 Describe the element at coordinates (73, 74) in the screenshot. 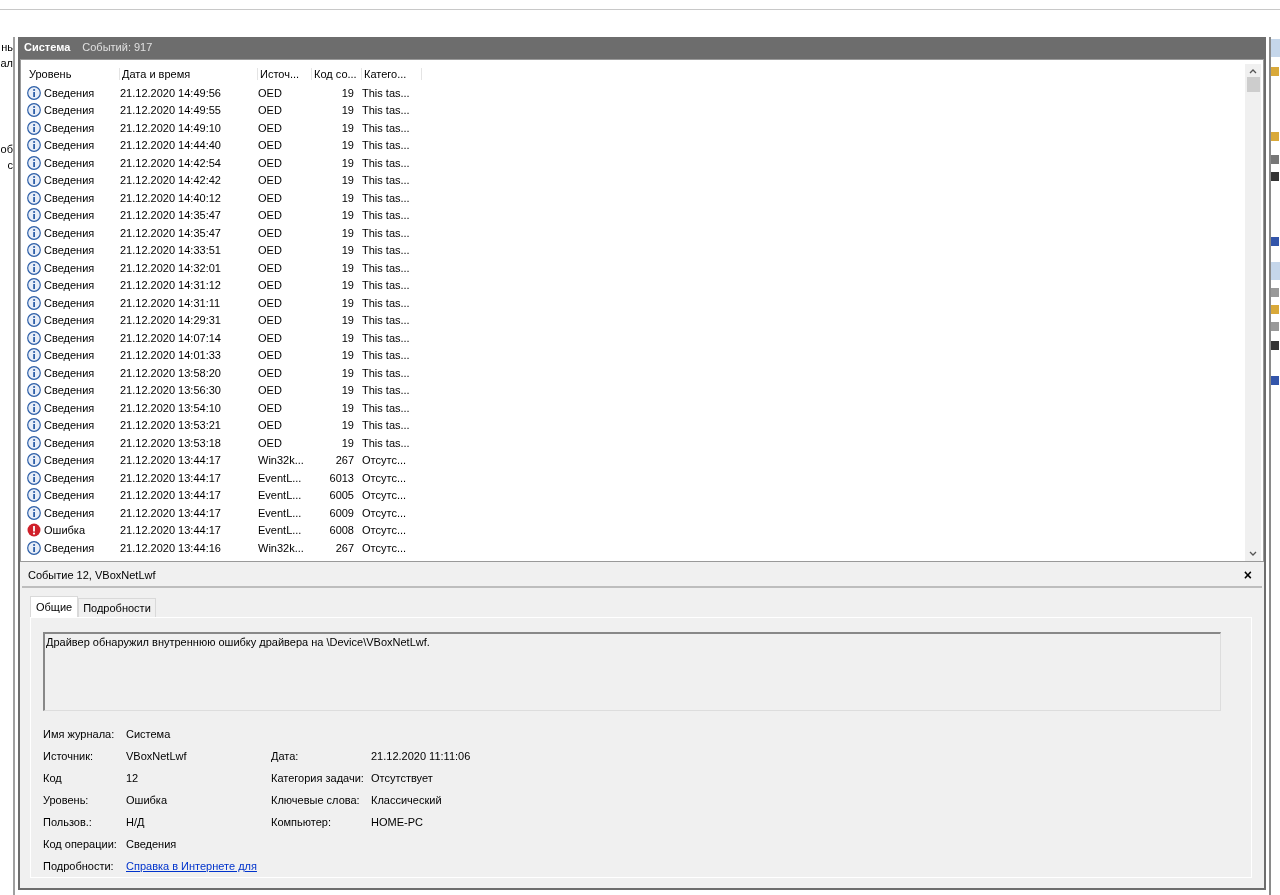

I see `column-header: Уровень` at that location.